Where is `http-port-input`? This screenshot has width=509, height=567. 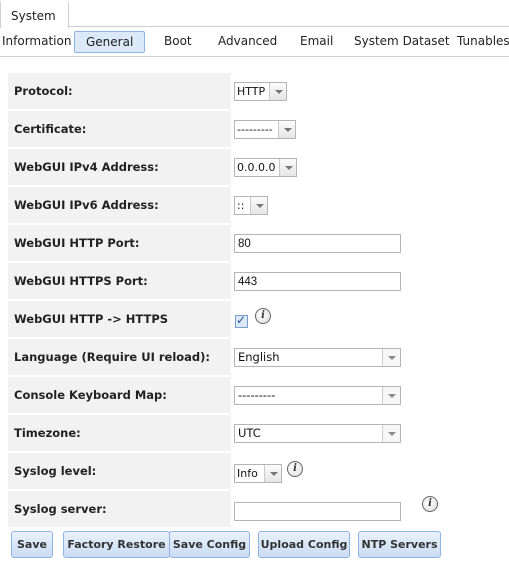
http-port-input is located at coordinates (317, 243).